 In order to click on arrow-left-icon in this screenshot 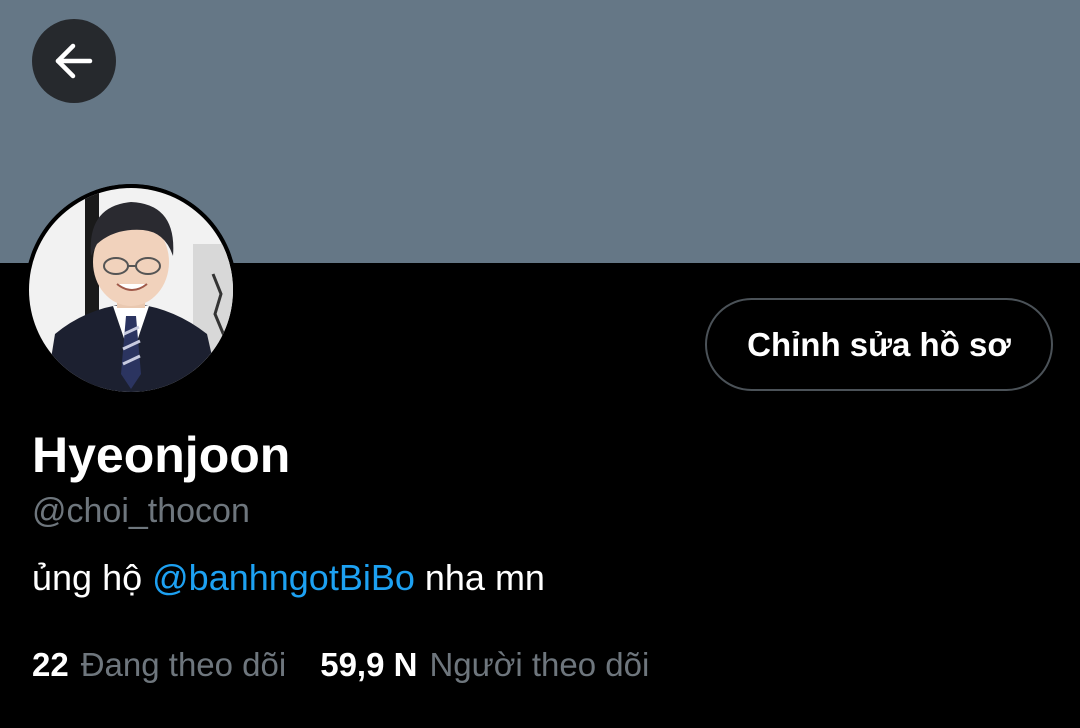, I will do `click(74, 61)`.